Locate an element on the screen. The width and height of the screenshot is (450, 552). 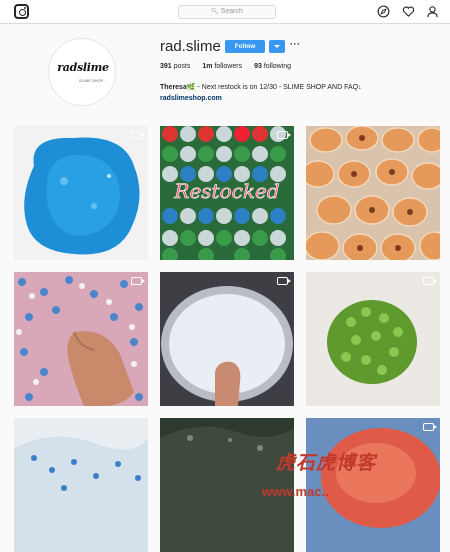
bio-website-link: radslimeshop.com is located at coordinates (261, 98).